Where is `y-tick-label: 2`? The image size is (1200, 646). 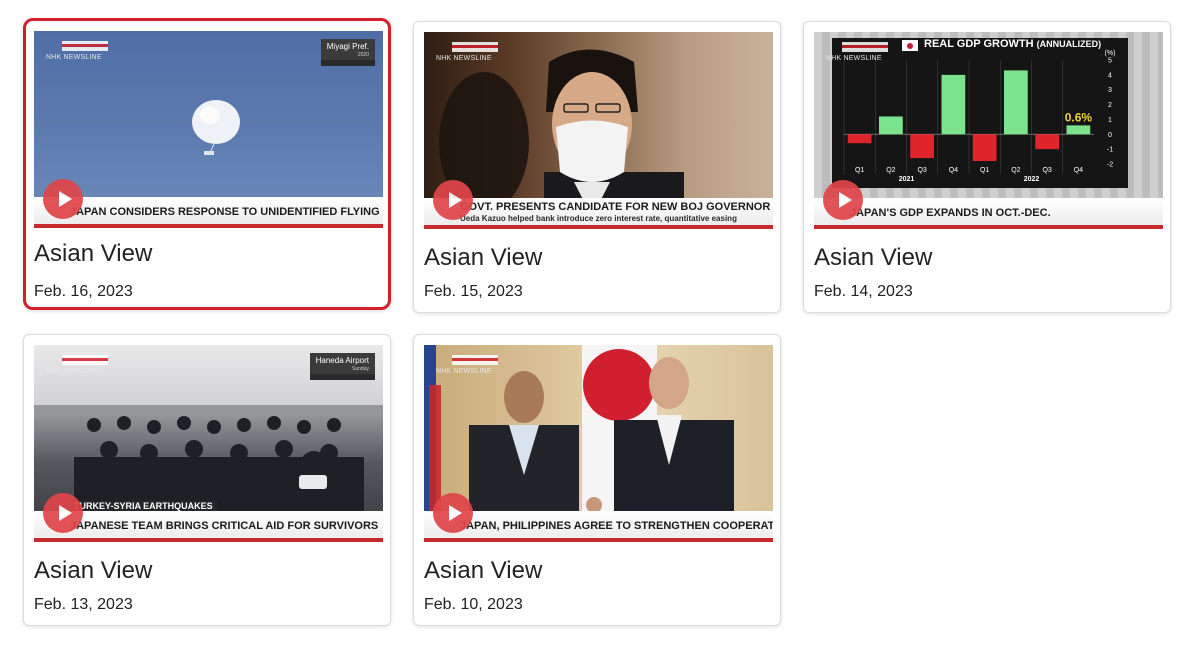 y-tick-label: 2 is located at coordinates (1110, 105).